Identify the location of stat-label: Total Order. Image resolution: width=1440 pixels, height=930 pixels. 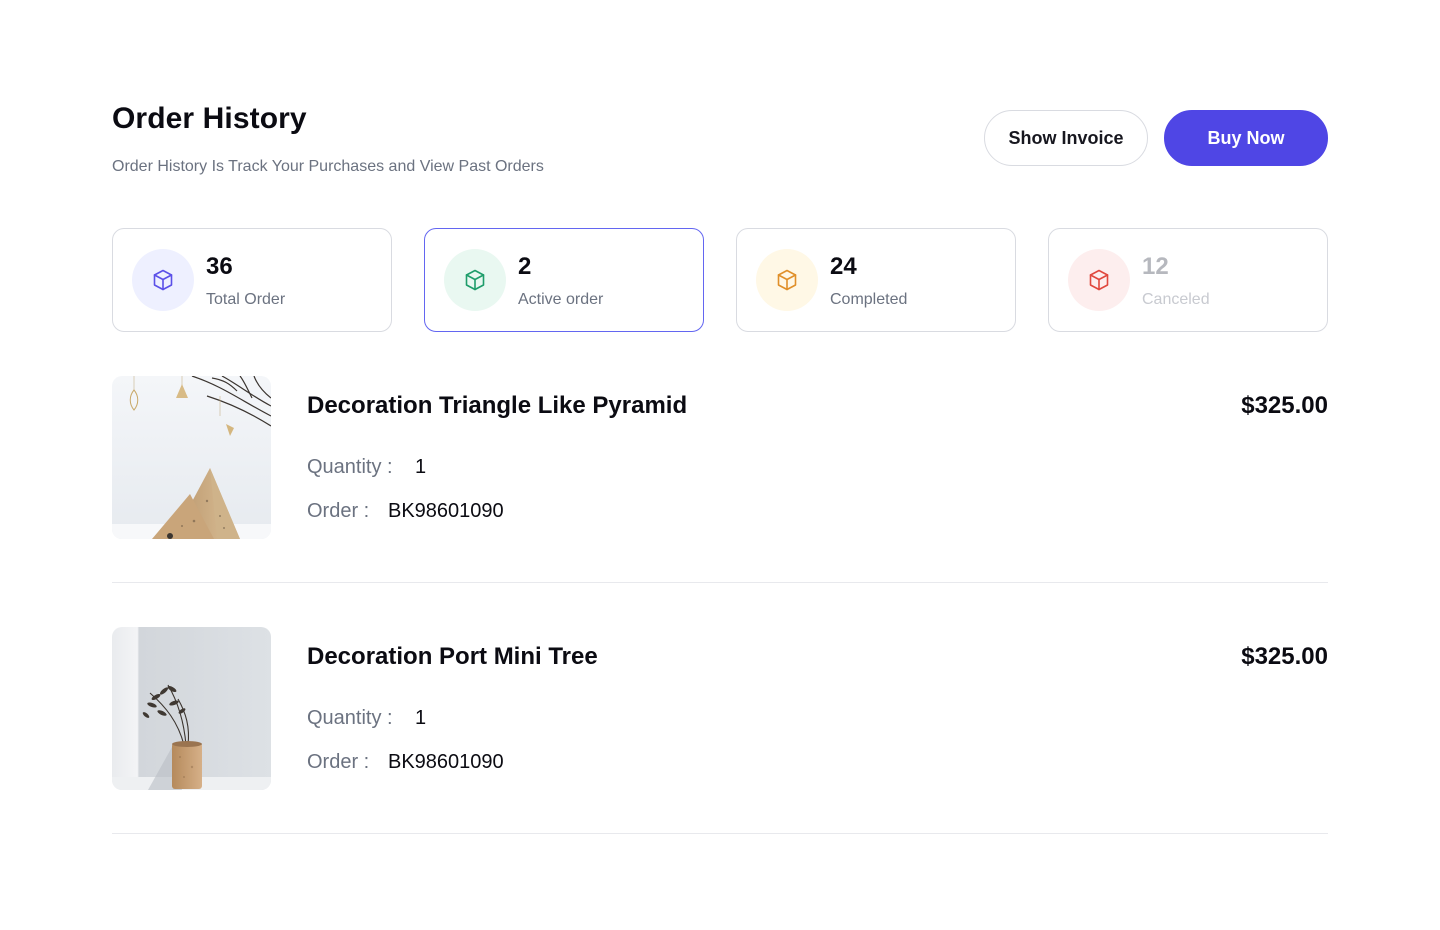
(246, 299).